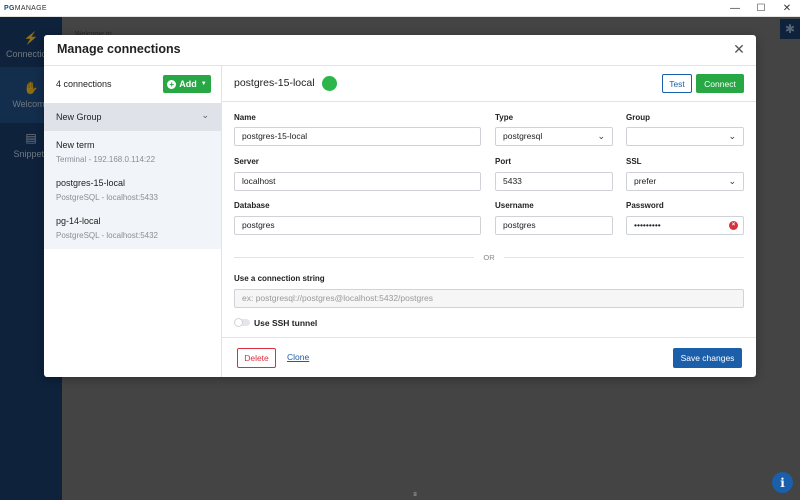  I want to click on clone-link: Clone, so click(298, 357).